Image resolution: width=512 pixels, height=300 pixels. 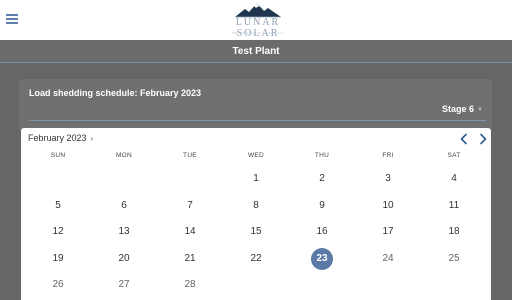 I want to click on top-app-bar: LUNAR SOLAR RESIDENTIAL ENERGY, so click(x=256, y=20).